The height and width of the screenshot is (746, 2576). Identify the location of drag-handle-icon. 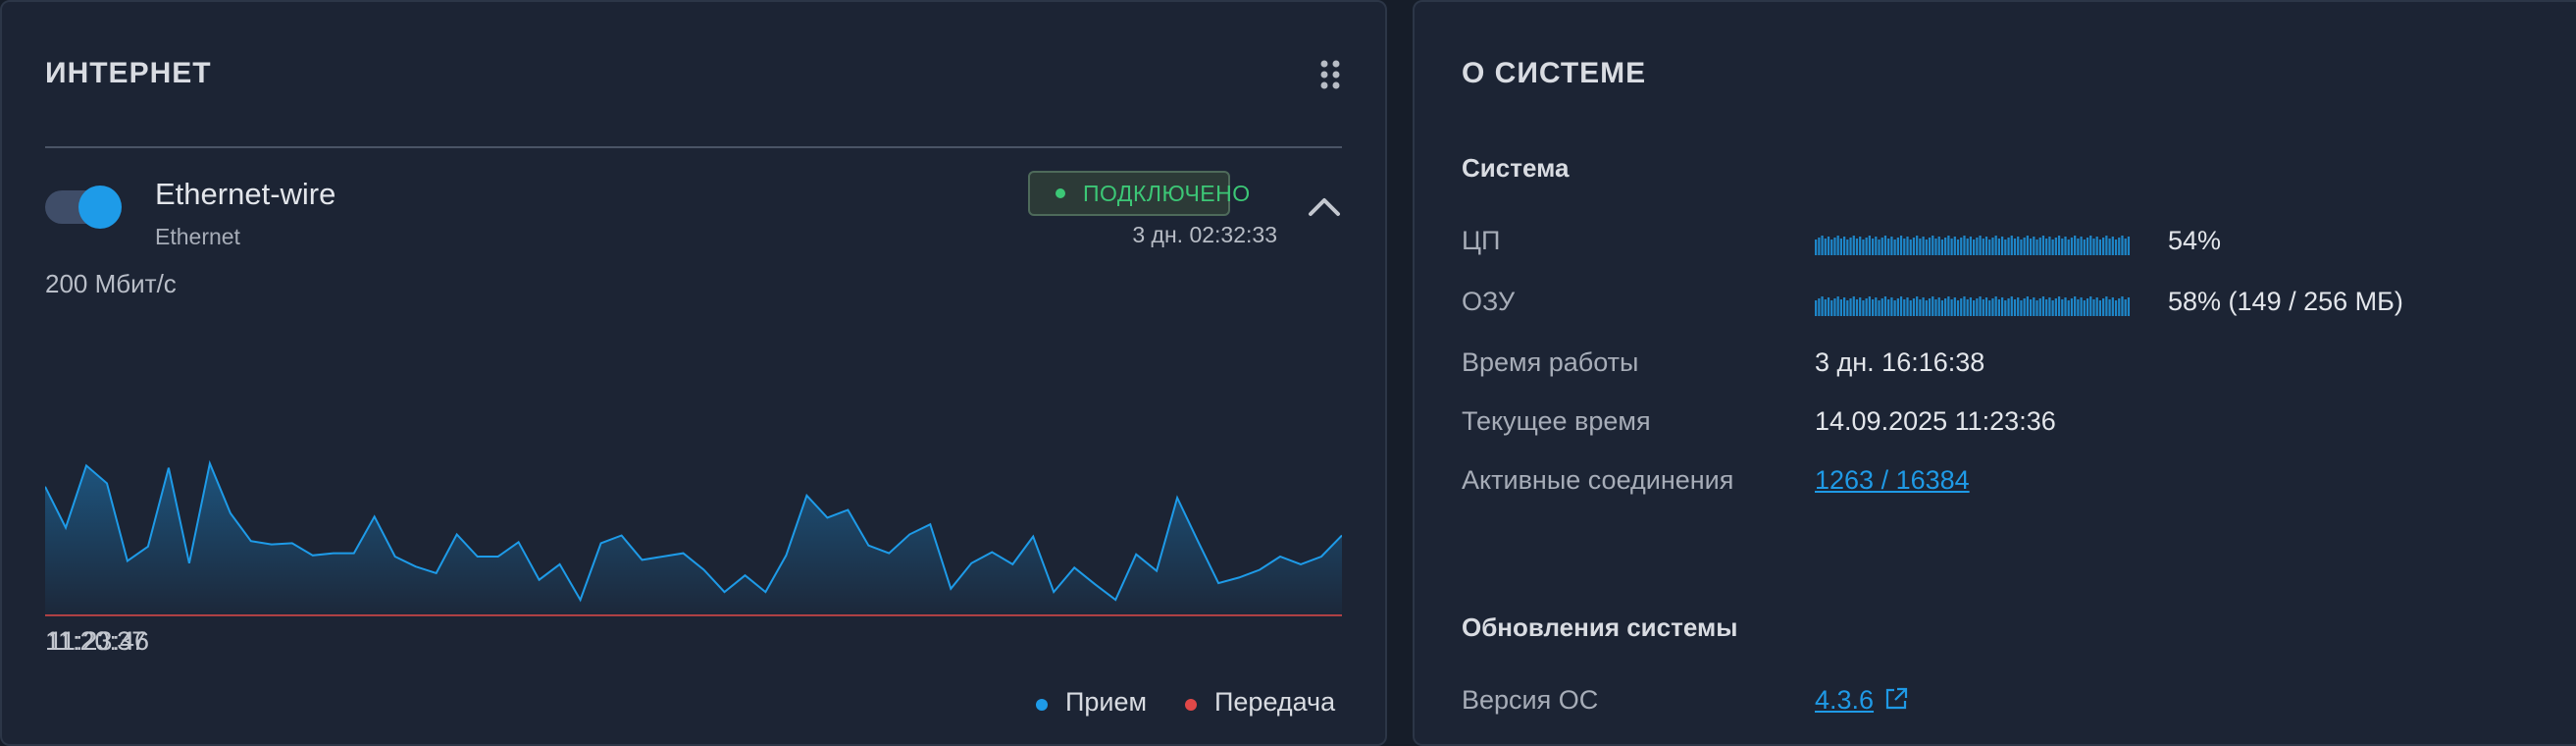
(1330, 74).